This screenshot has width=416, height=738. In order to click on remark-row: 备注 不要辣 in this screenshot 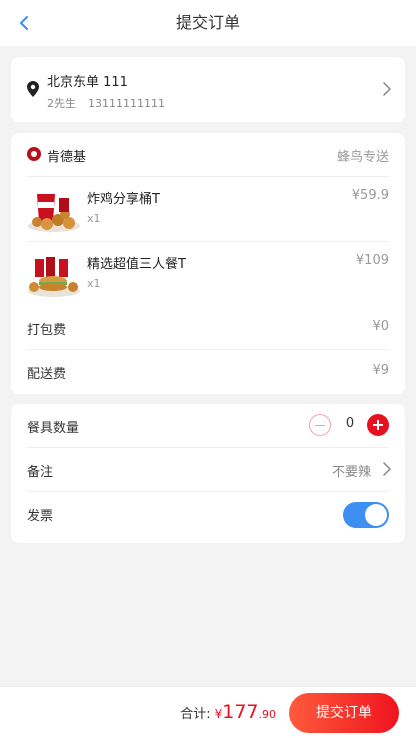, I will do `click(208, 470)`.